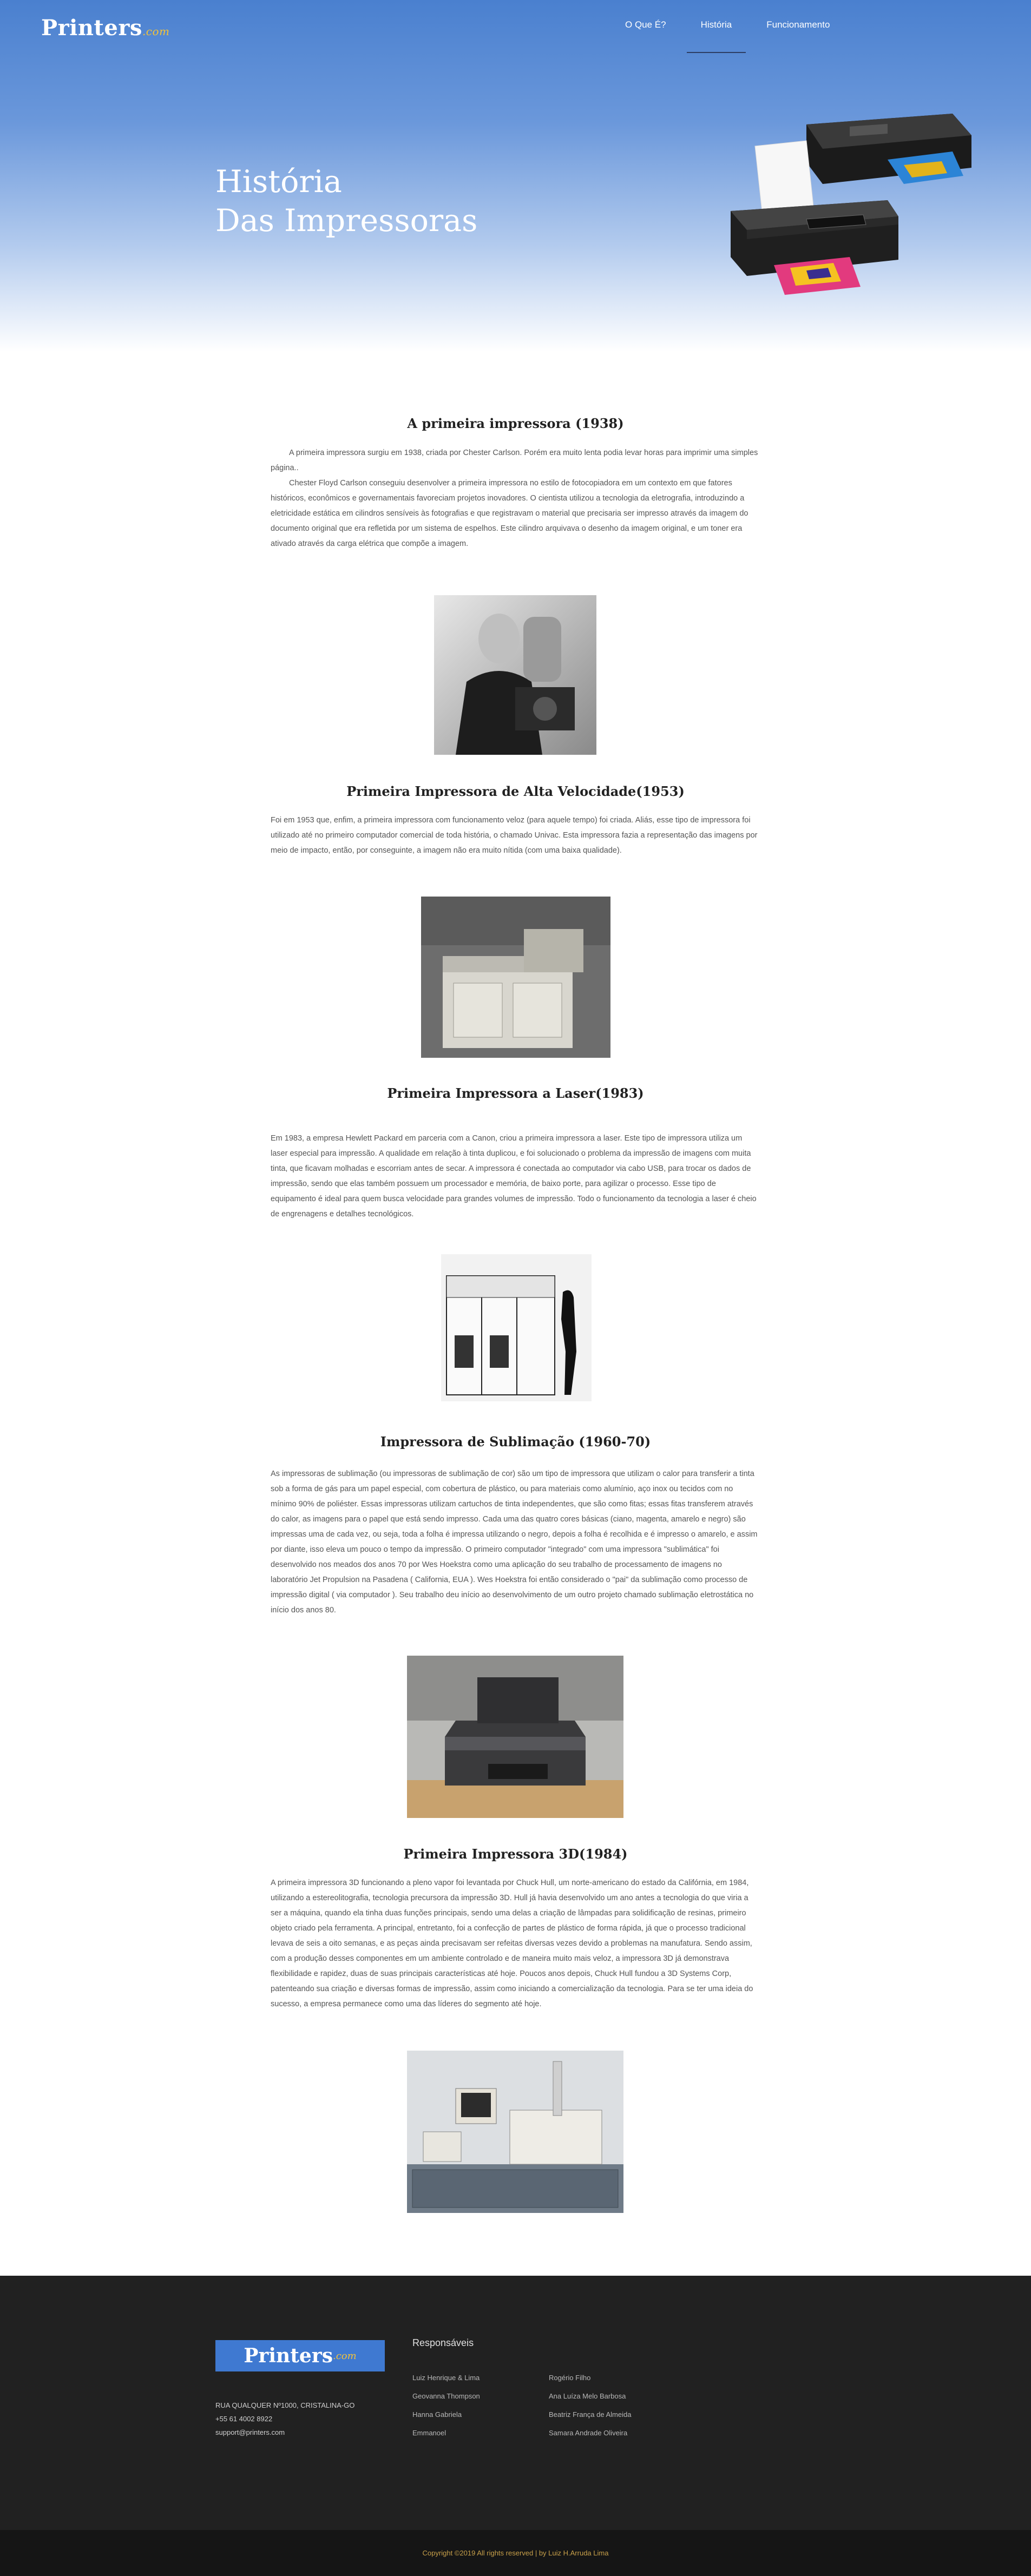 This screenshot has width=1031, height=2576. I want to click on footer-email: support@printers.com, so click(284, 2432).